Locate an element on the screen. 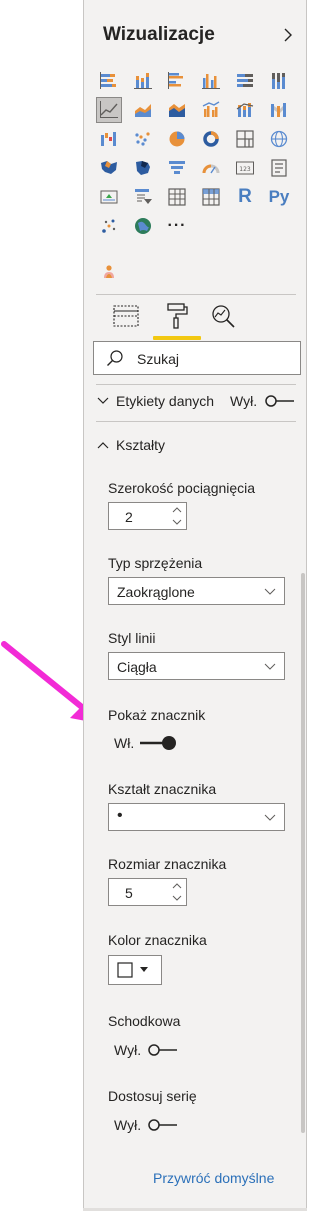 The image size is (320, 1211). filled-map-icon is located at coordinates (109, 168).